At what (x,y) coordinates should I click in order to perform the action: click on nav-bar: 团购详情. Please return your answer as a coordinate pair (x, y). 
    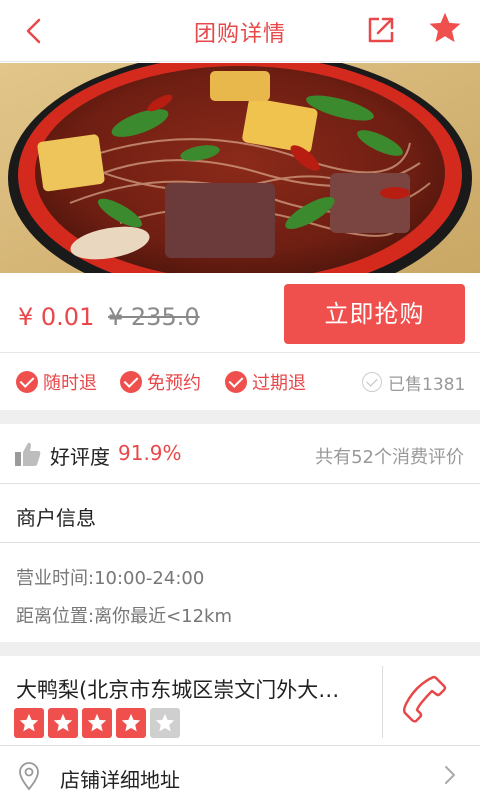
    Looking at the image, I should click on (240, 31).